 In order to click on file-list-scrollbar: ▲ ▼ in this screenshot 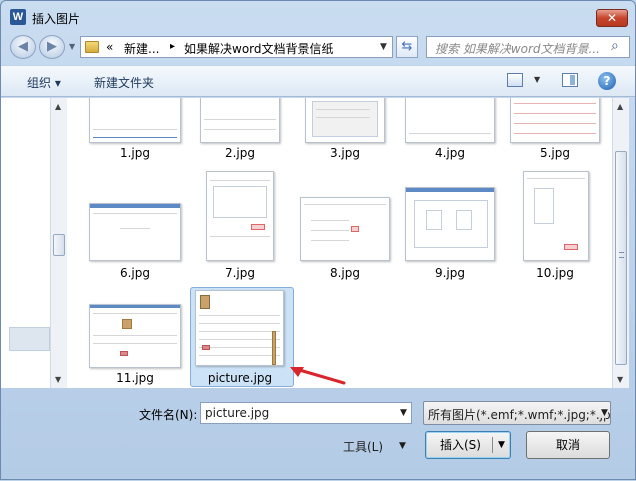, I will do `click(620, 243)`.